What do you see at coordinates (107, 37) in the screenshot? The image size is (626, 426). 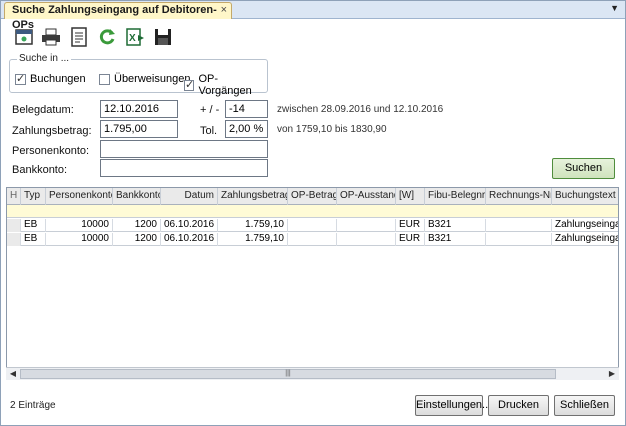 I see `refresh-icon` at bounding box center [107, 37].